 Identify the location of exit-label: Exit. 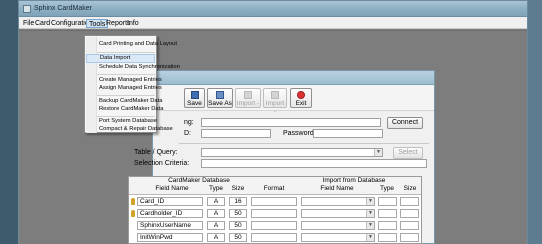
(301, 103).